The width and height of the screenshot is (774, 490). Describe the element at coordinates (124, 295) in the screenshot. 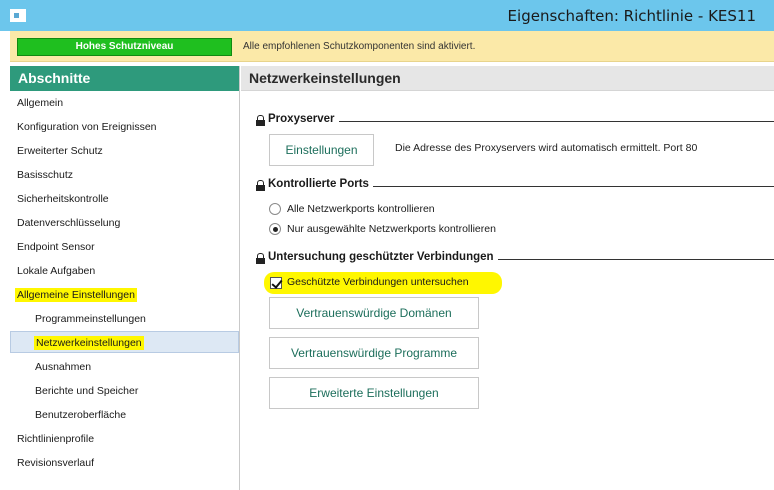

I see `sidebar-item-allgemeine-einstellungen: Allgemeine Einstellungen` at that location.